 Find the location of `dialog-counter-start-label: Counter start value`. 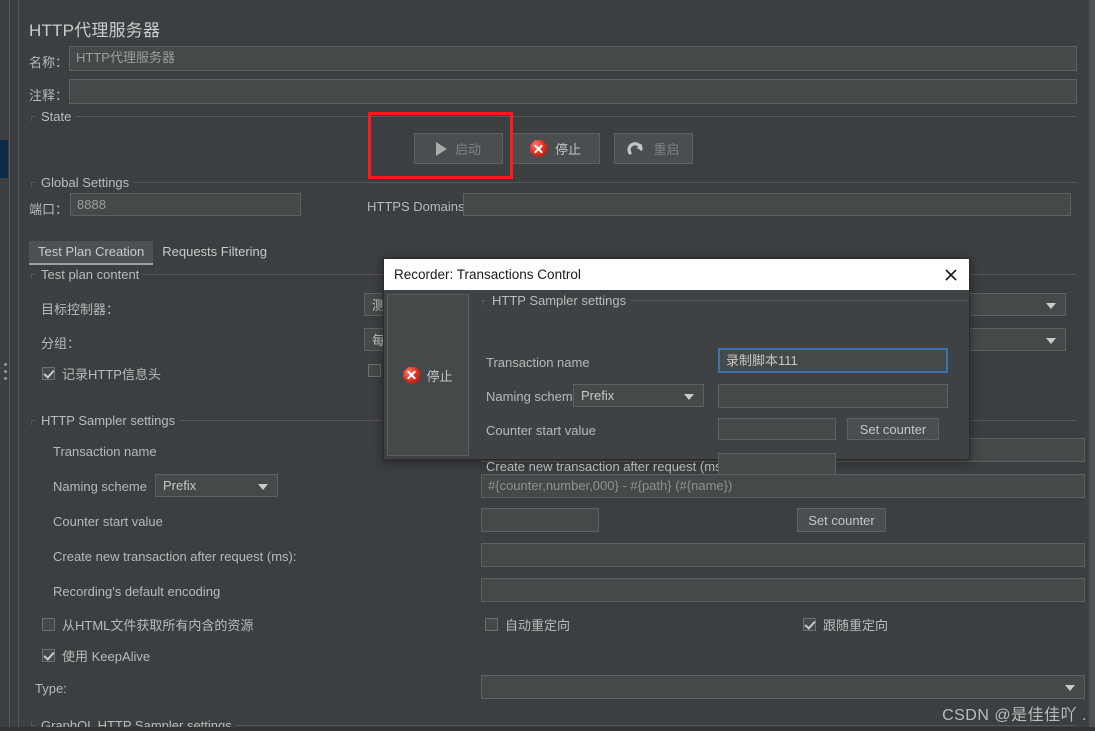

dialog-counter-start-label: Counter start value is located at coordinates (541, 430).